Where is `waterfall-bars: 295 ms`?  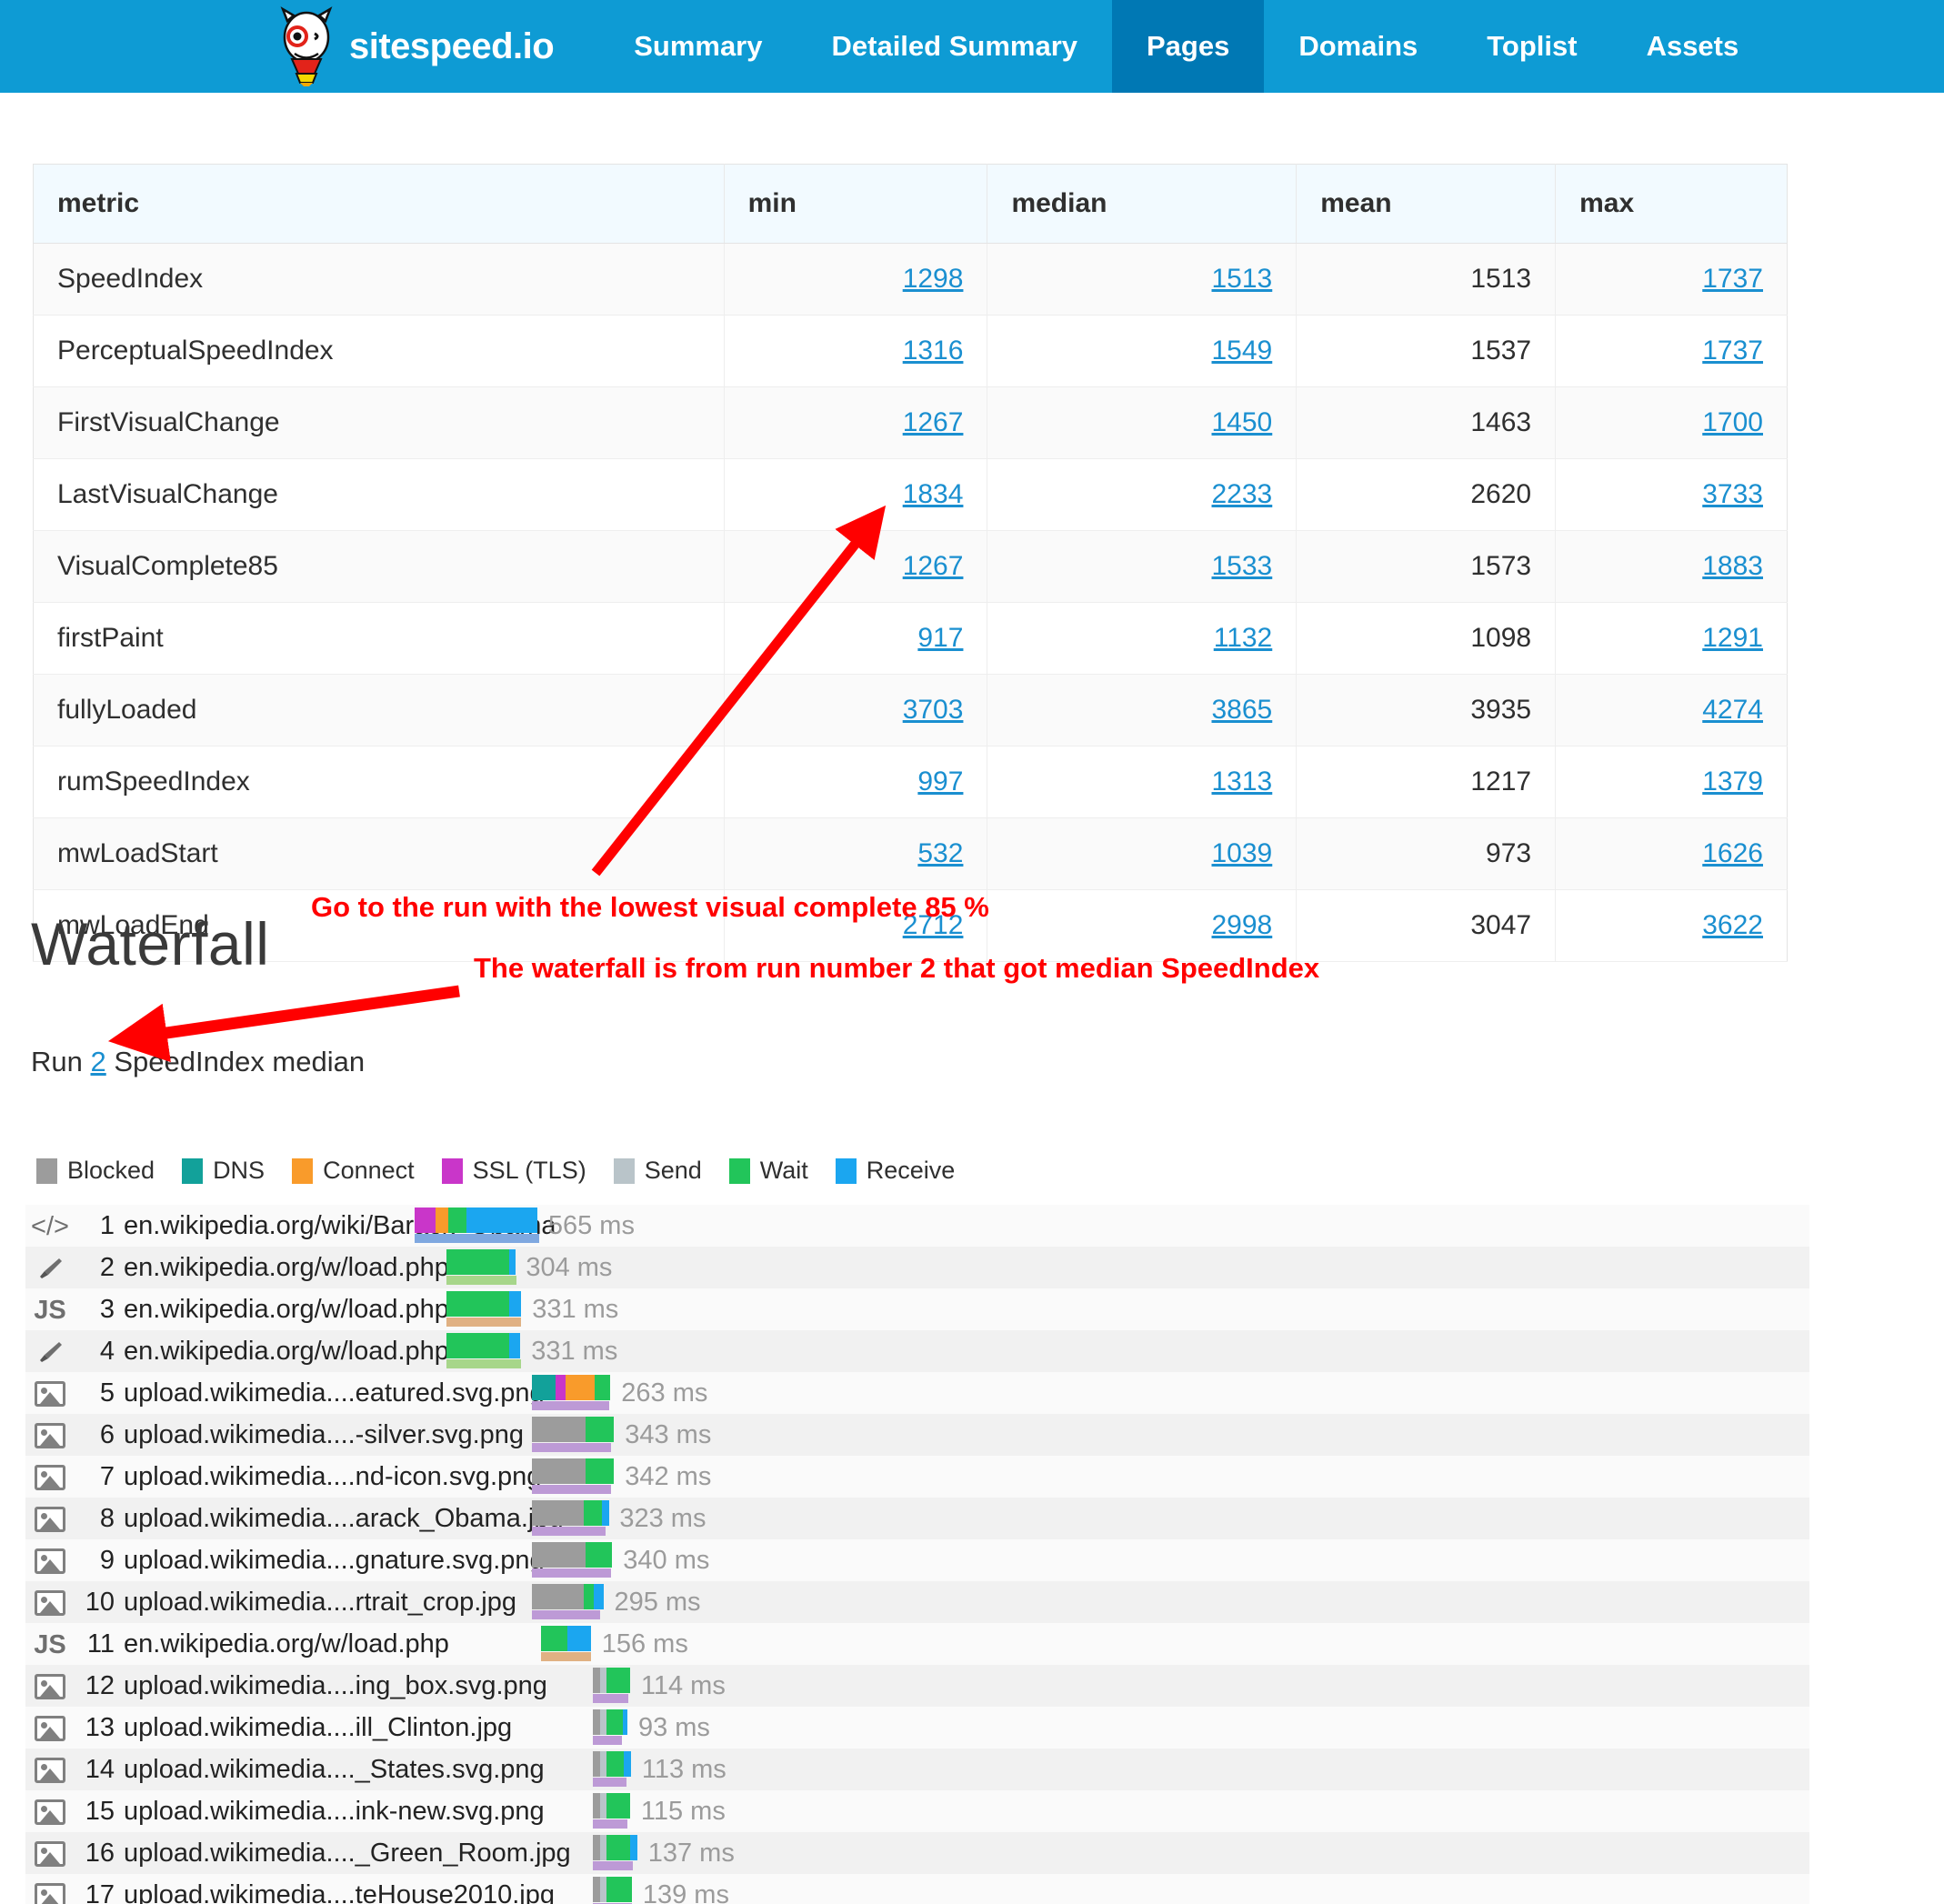 waterfall-bars: 295 ms is located at coordinates (917, 1602).